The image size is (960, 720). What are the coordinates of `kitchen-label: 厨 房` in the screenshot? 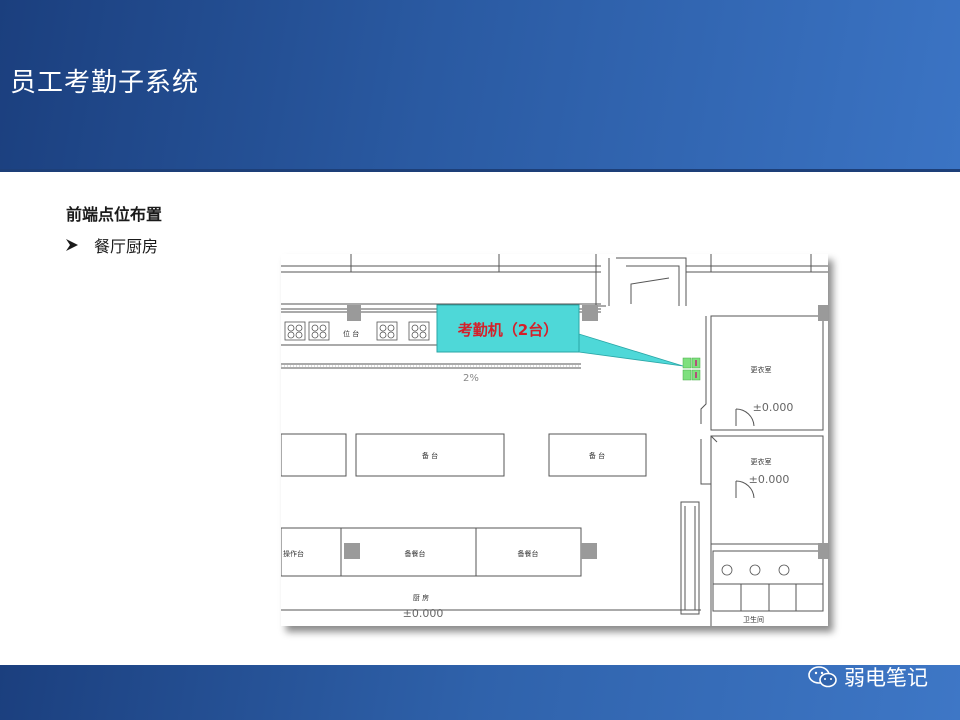 It's located at (421, 597).